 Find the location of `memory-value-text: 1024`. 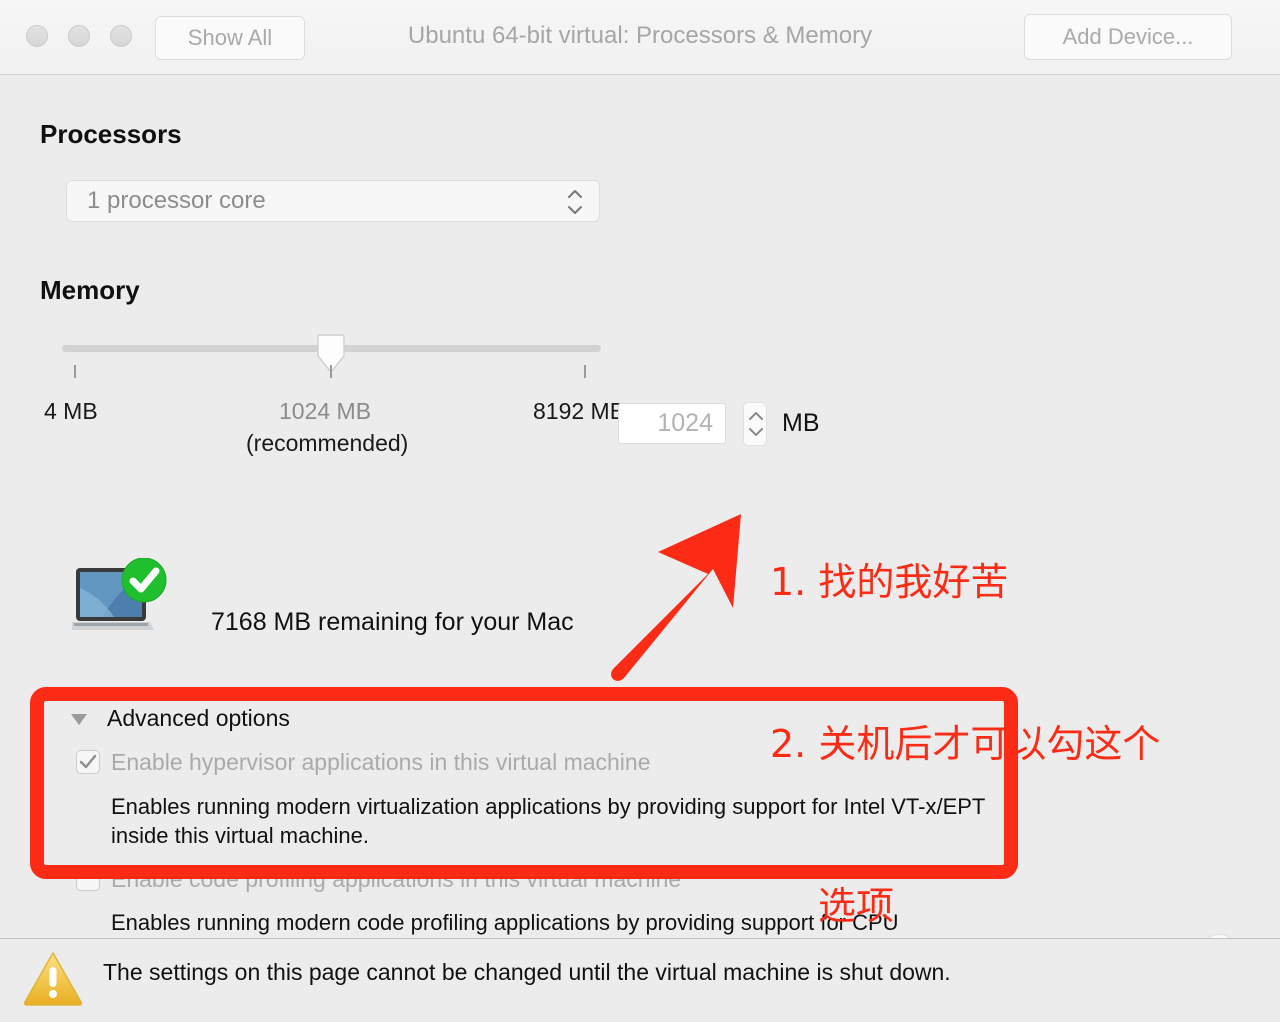

memory-value-text: 1024 is located at coordinates (685, 423).